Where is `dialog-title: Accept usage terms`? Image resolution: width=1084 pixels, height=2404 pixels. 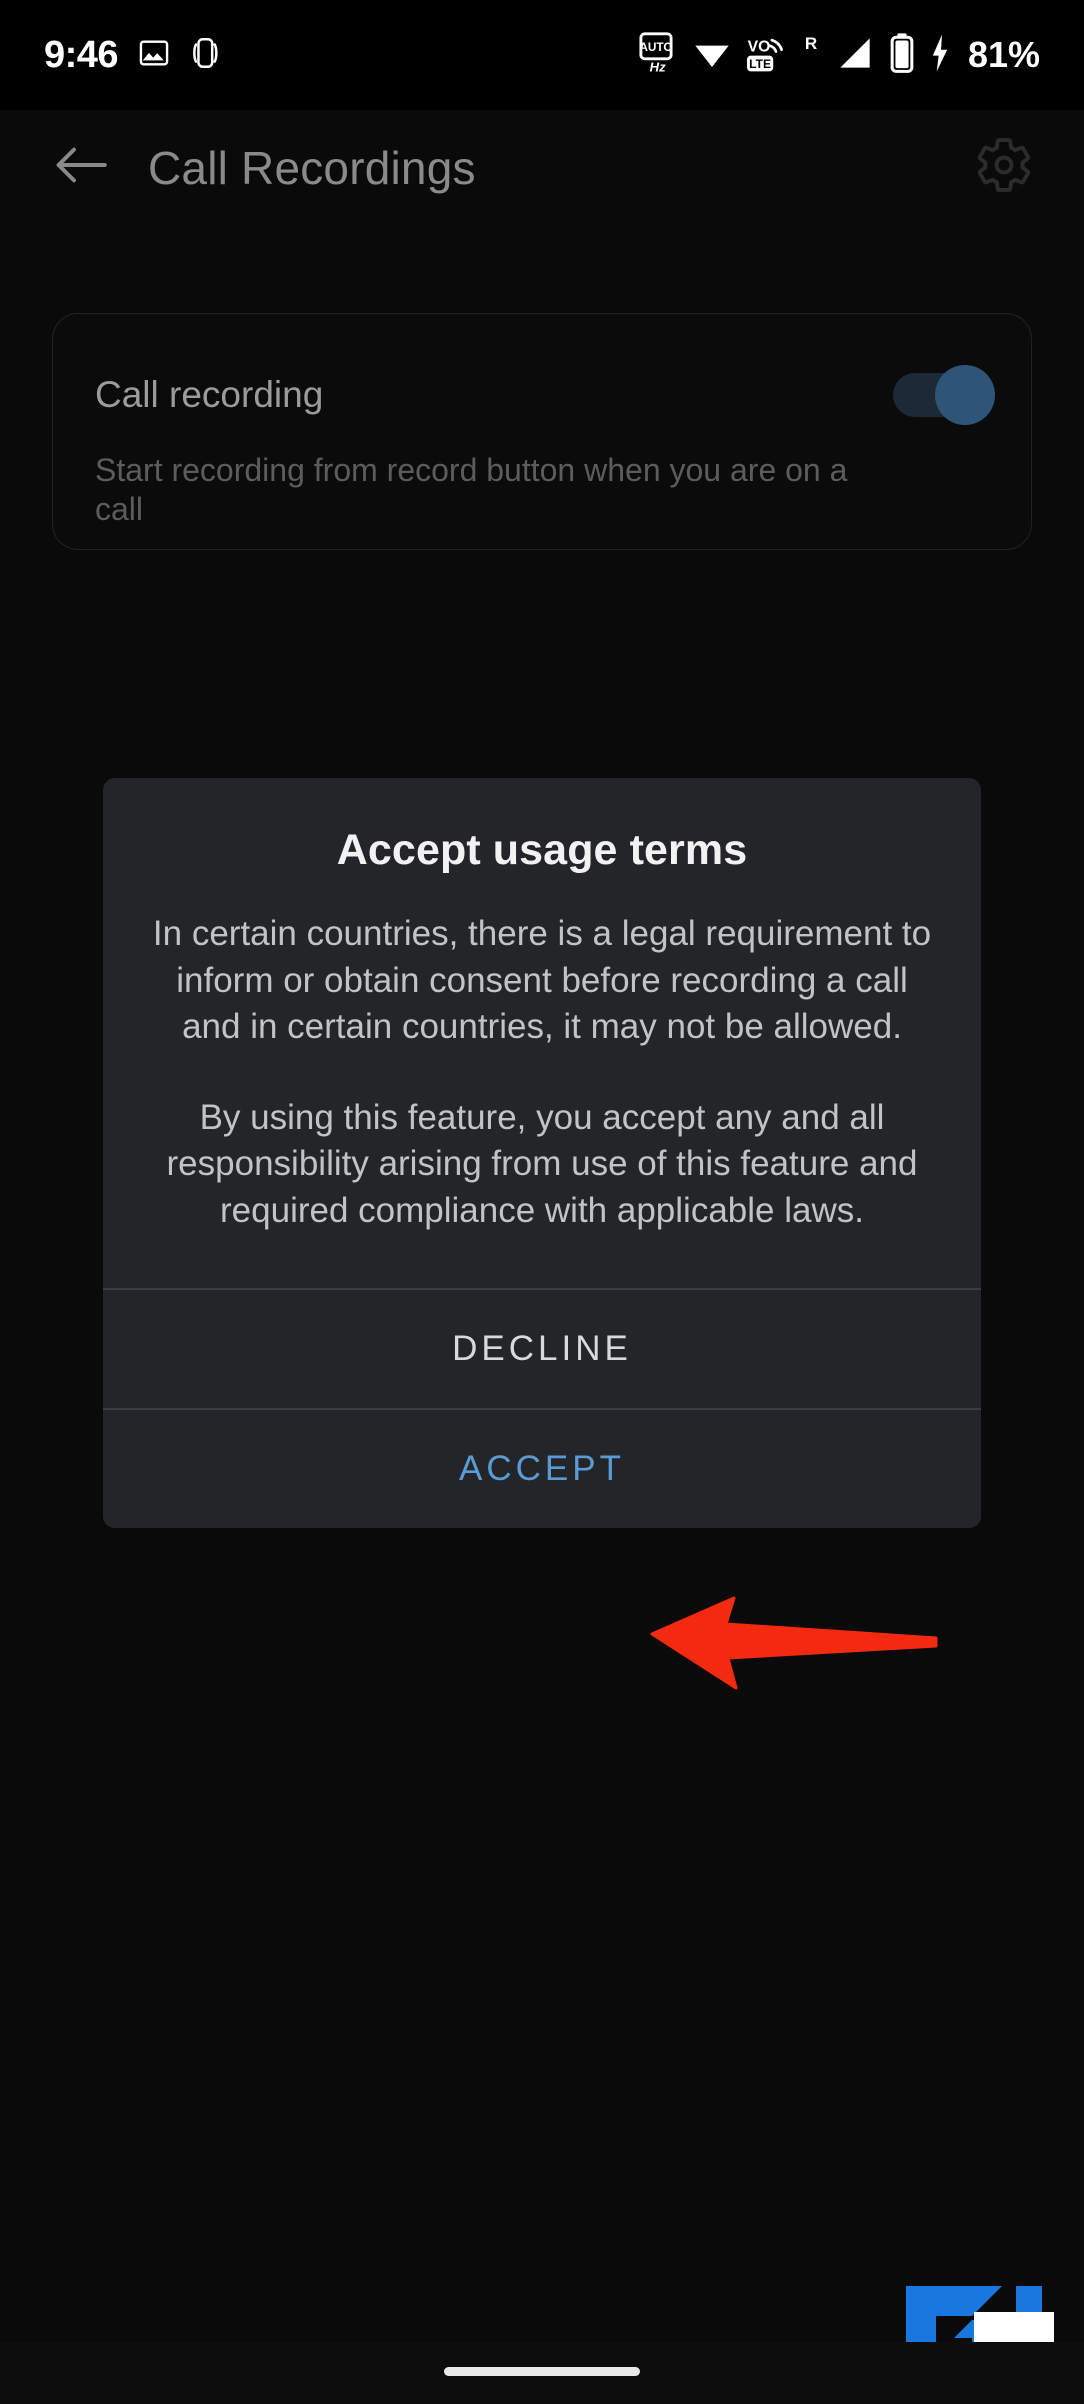
dialog-title: Accept usage terms is located at coordinates (542, 850).